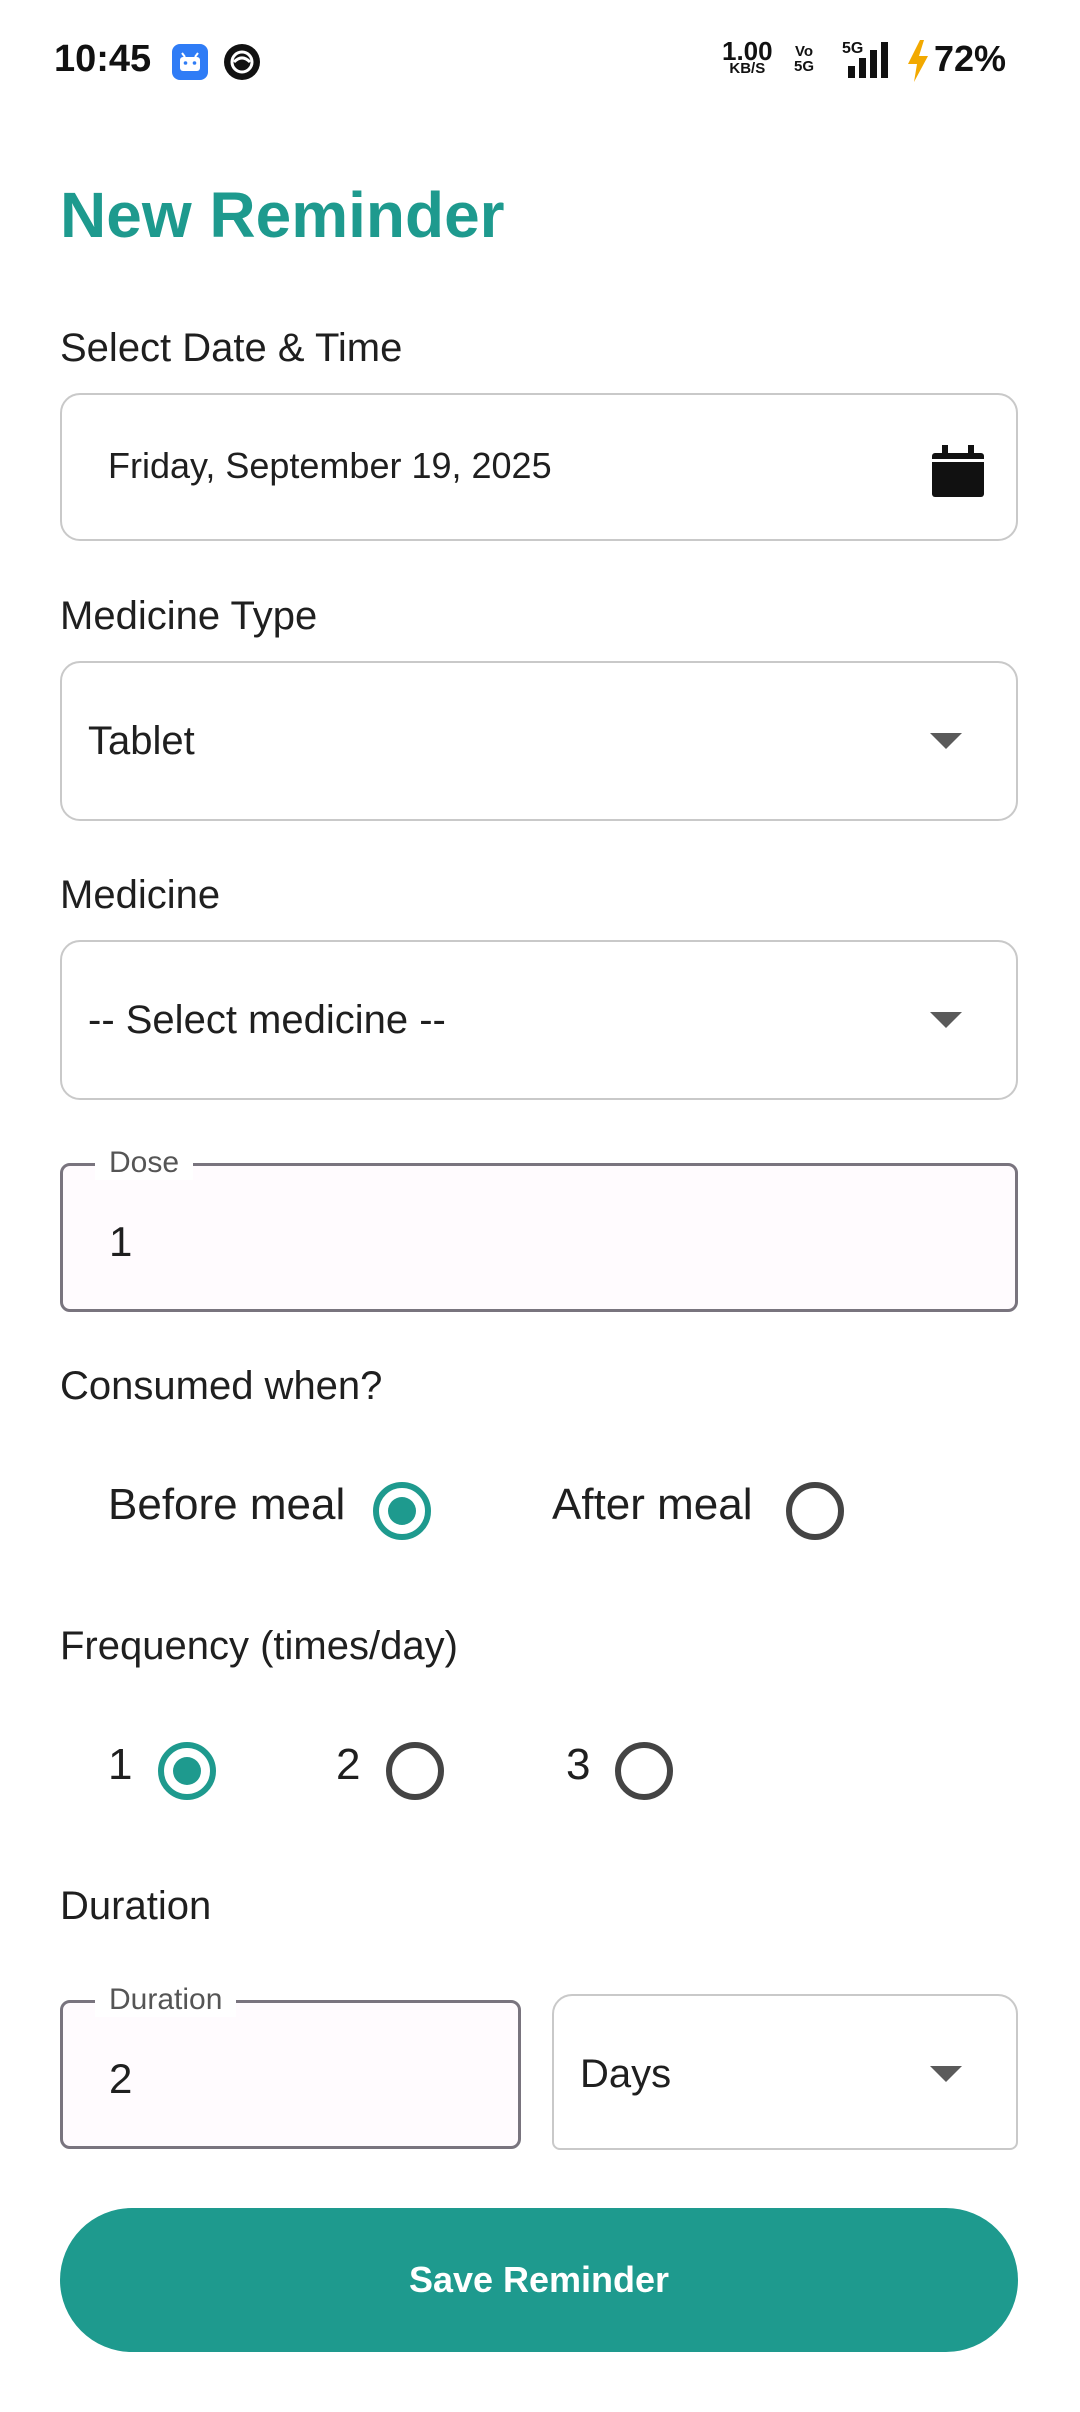 This screenshot has height=2412, width=1080. Describe the element at coordinates (539, 1020) in the screenshot. I see `medicine-dropdown: -- Select medicine --` at that location.